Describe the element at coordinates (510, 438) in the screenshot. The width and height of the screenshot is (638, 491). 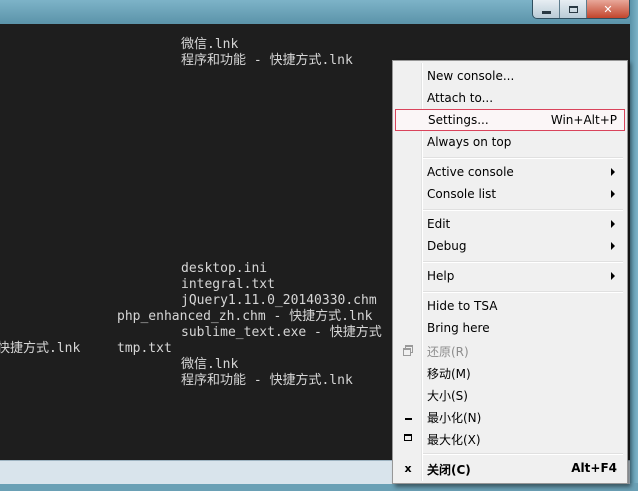
I see `menu-item-maximize: 最大化(X)` at that location.